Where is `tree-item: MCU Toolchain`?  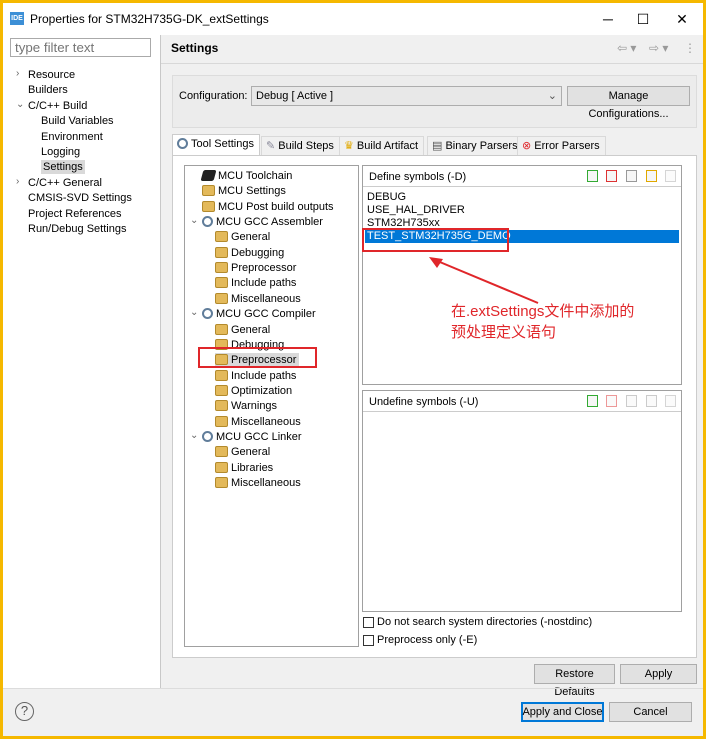
tree-item: MCU Toolchain is located at coordinates (246, 176).